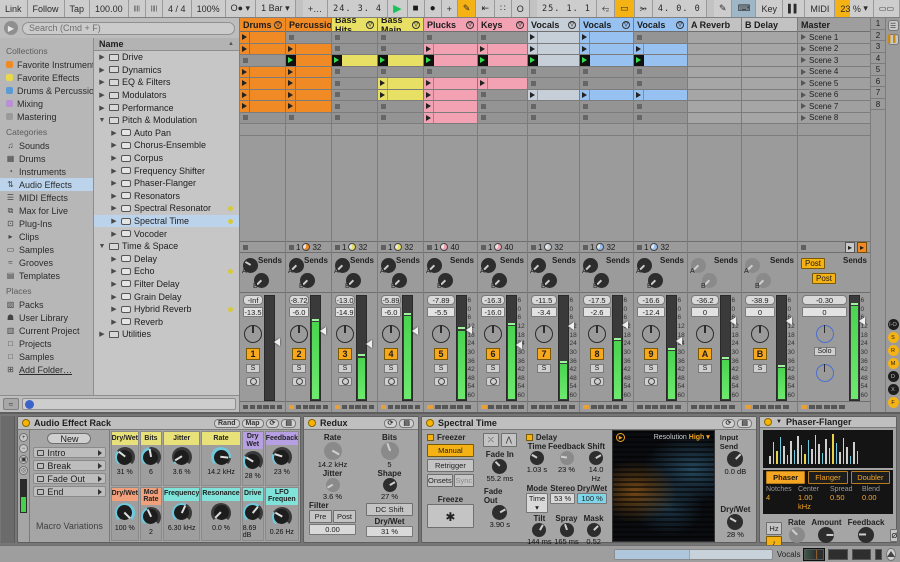  Describe the element at coordinates (46, 64) in the screenshot. I see `collection-item-favorite-instruments: Favorite Instruments` at that location.